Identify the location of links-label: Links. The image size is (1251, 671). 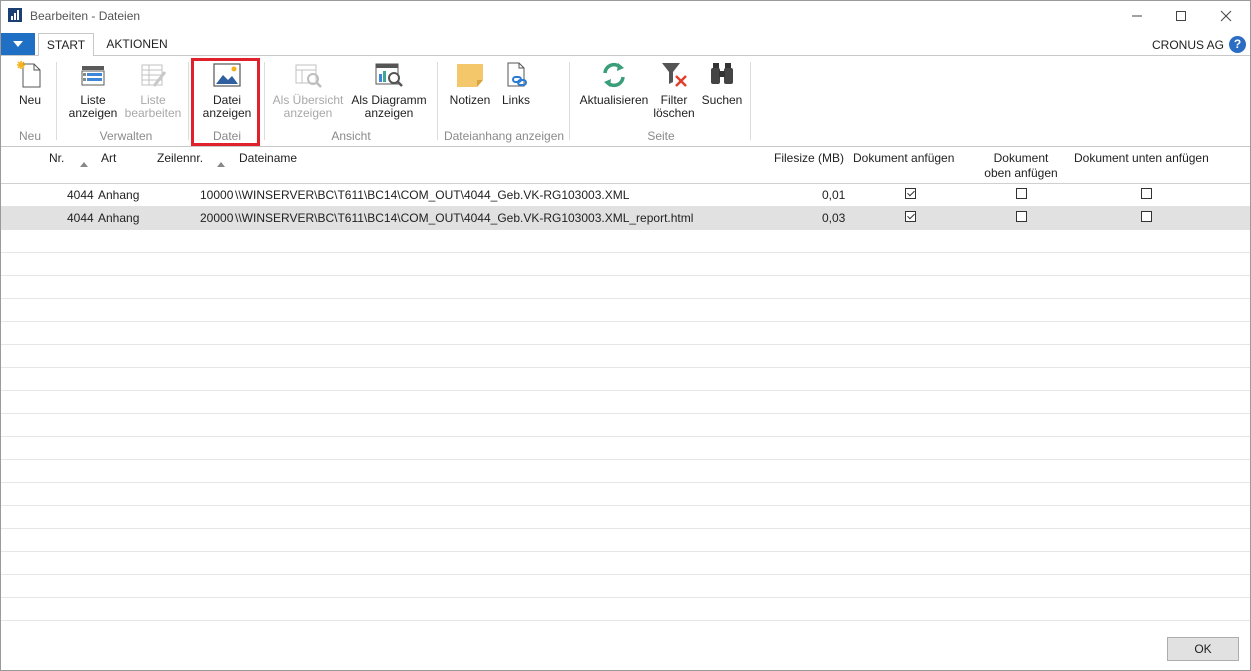
(515, 100).